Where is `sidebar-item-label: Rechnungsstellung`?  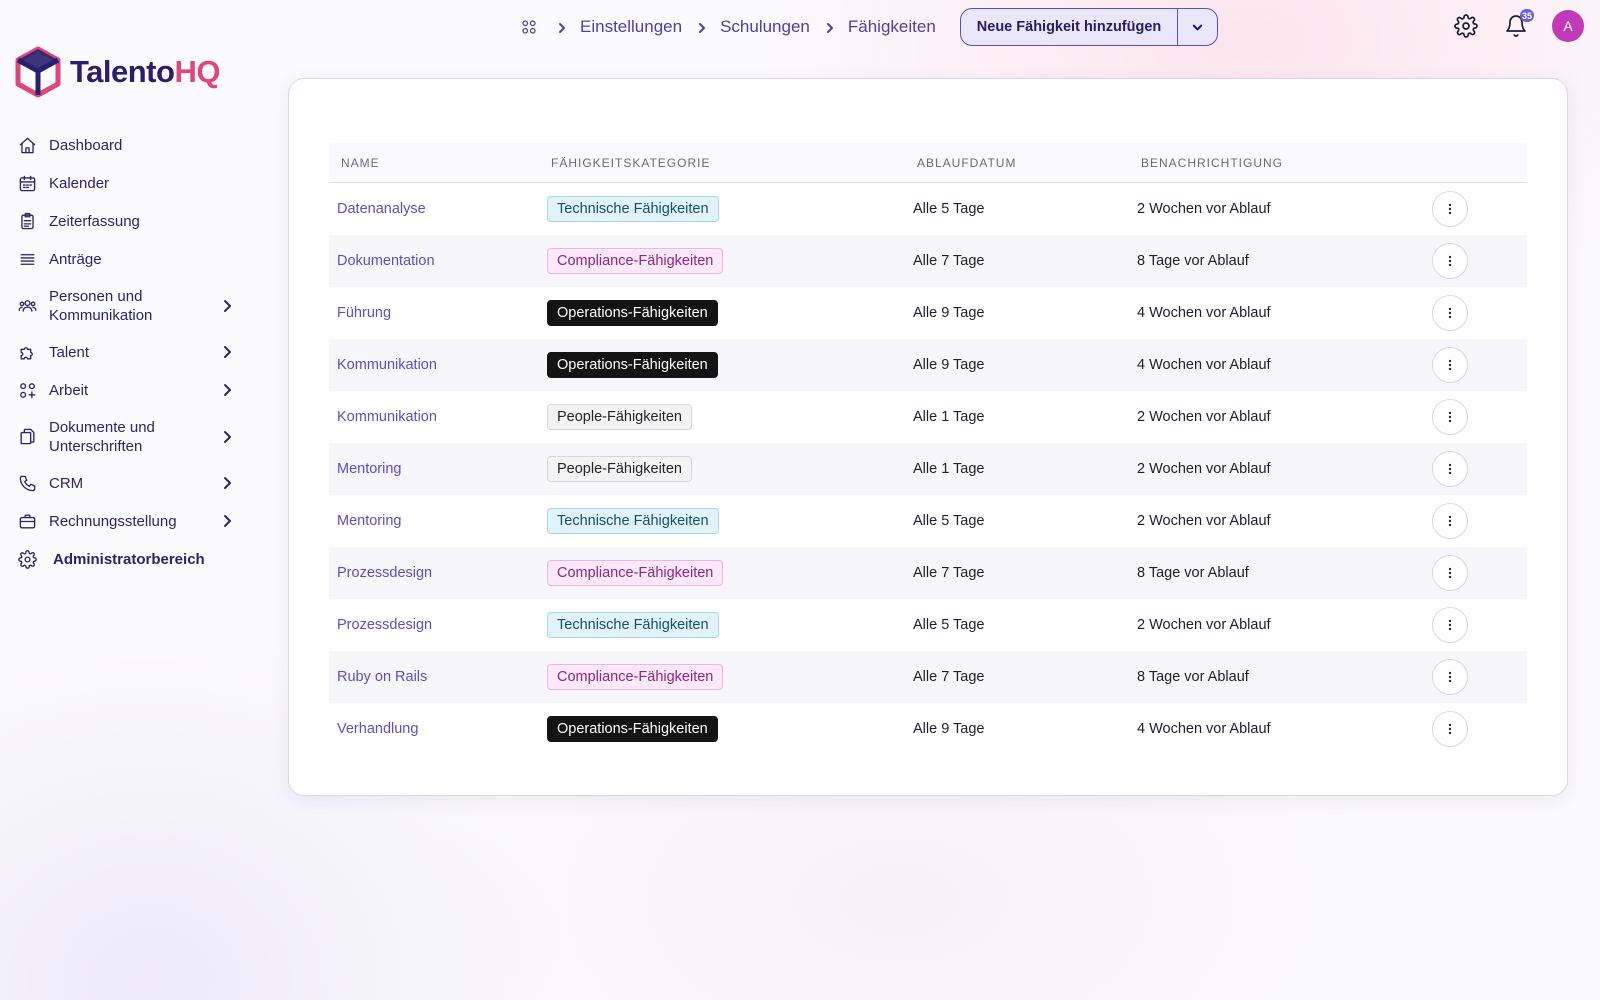 sidebar-item-label: Rechnungsstellung is located at coordinates (113, 521).